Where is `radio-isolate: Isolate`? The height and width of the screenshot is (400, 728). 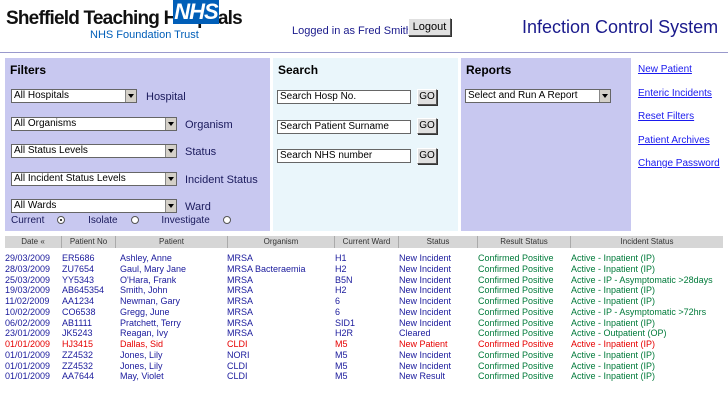 radio-isolate: Isolate is located at coordinates (118, 220).